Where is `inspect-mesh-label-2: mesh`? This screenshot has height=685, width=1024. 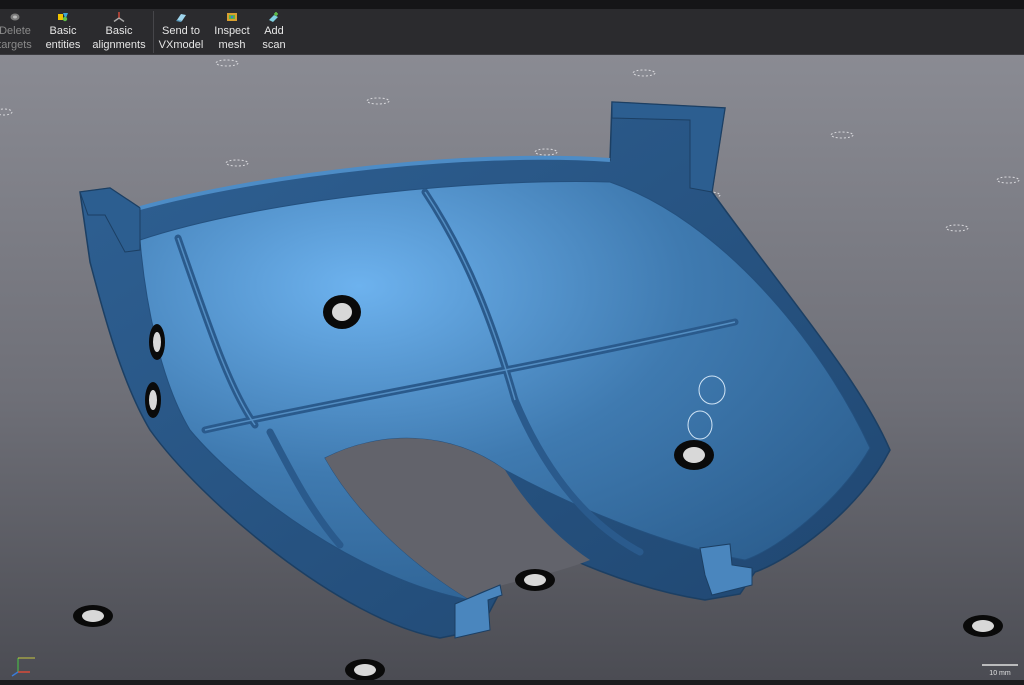 inspect-mesh-label-2: mesh is located at coordinates (232, 45).